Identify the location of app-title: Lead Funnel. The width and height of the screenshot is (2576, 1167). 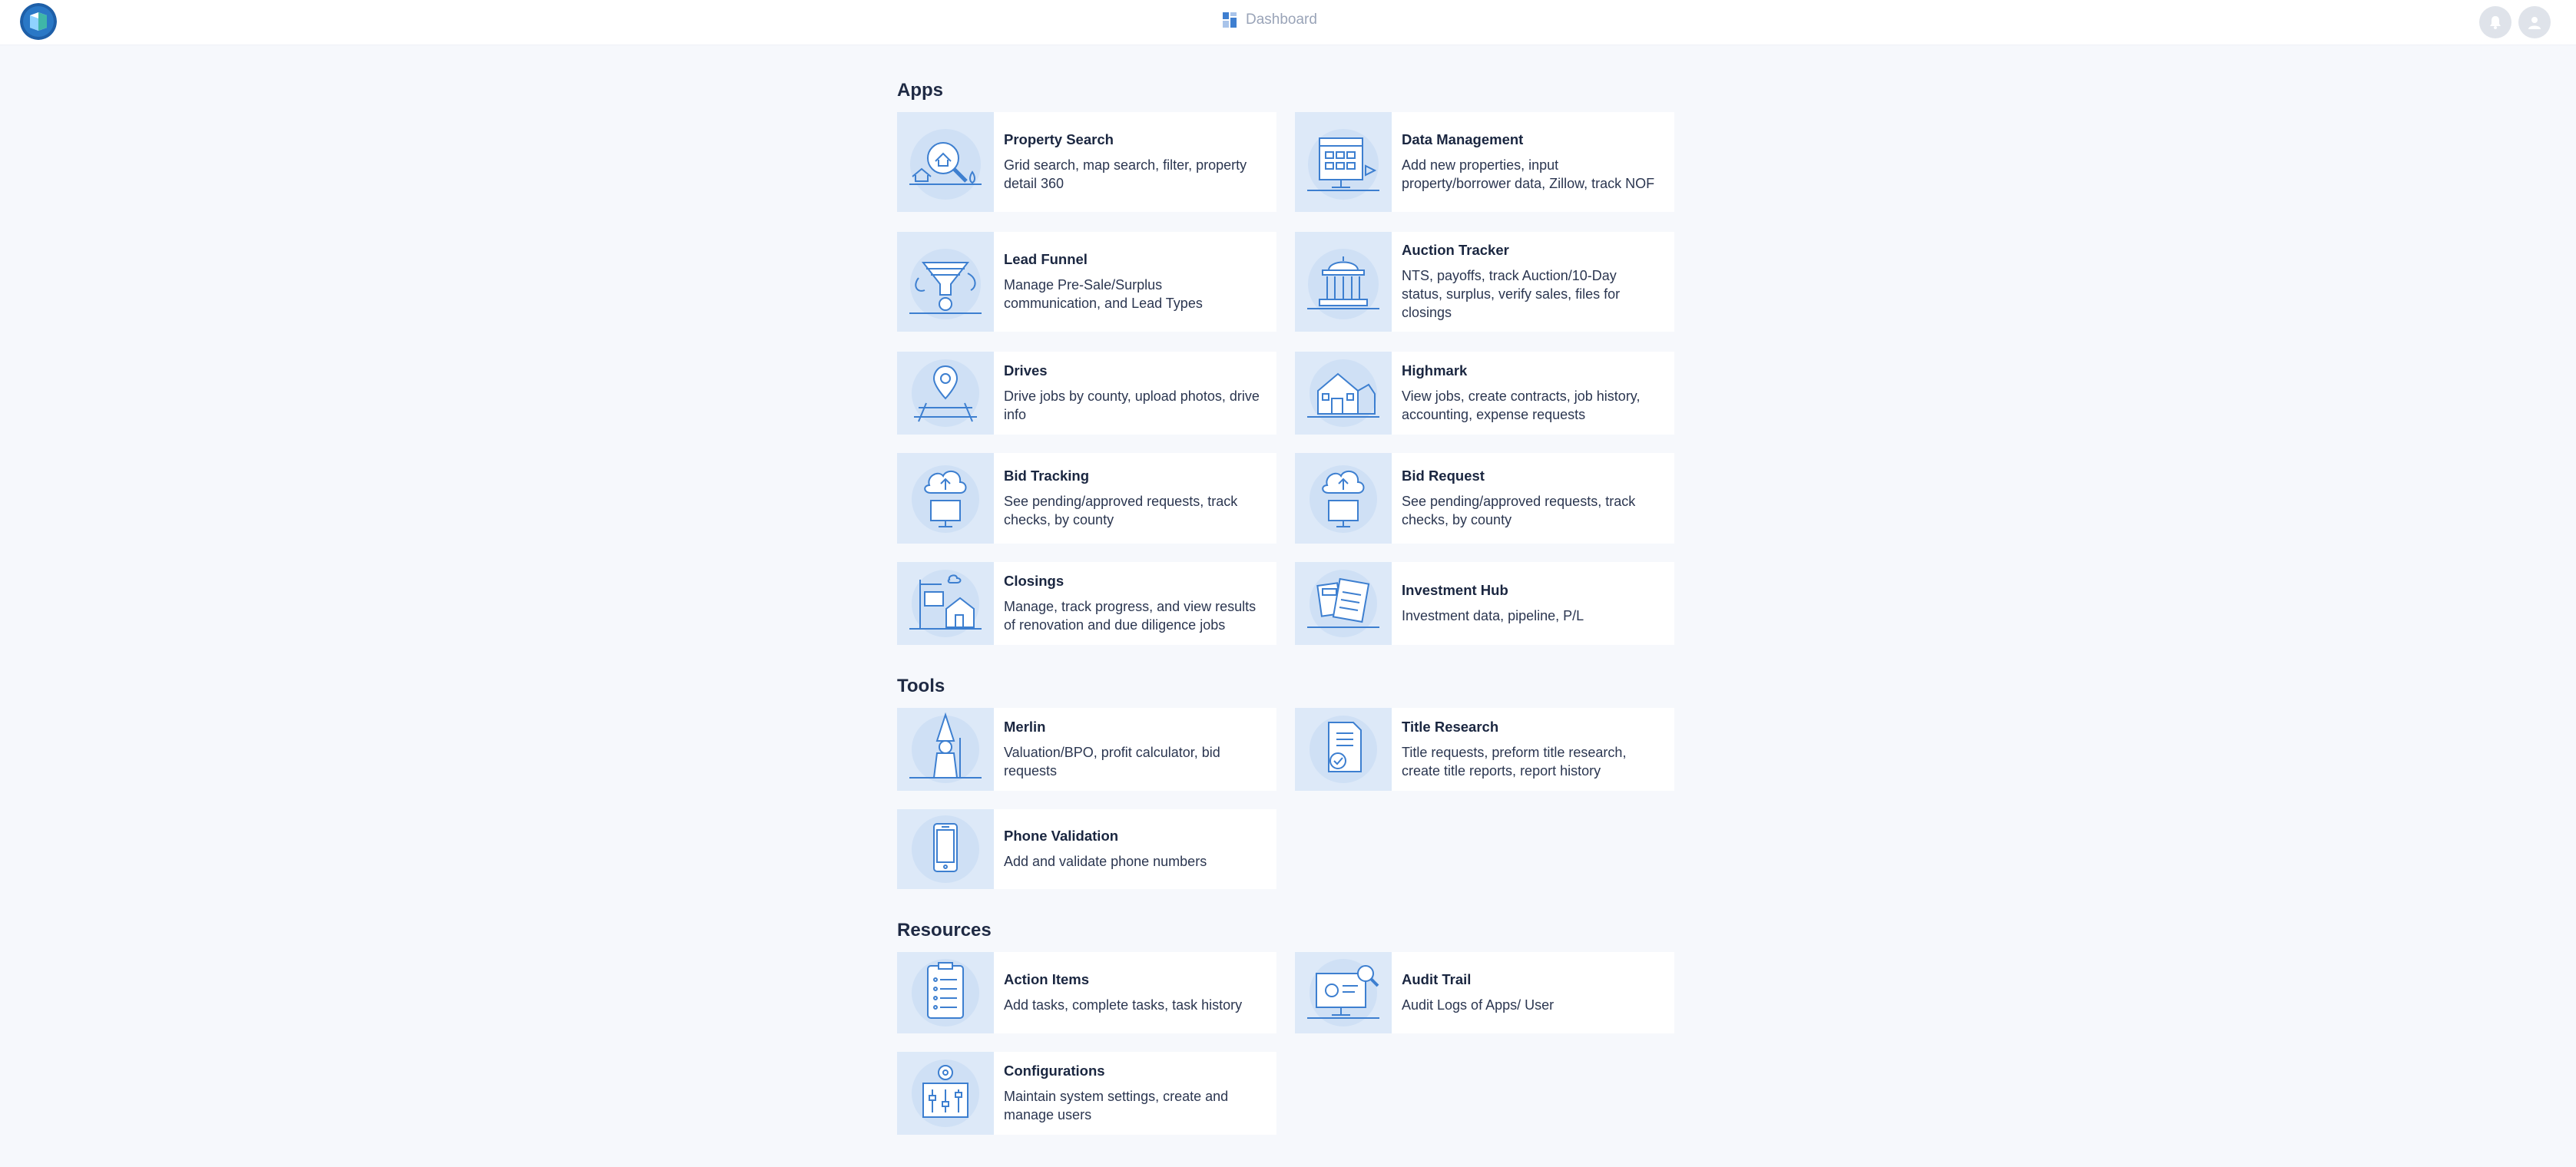
(1046, 259).